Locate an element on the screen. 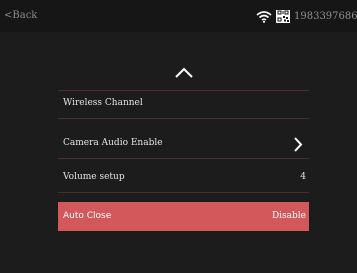 Image resolution: width=357 pixels, height=273 pixels. qr-code-icon is located at coordinates (283, 17).